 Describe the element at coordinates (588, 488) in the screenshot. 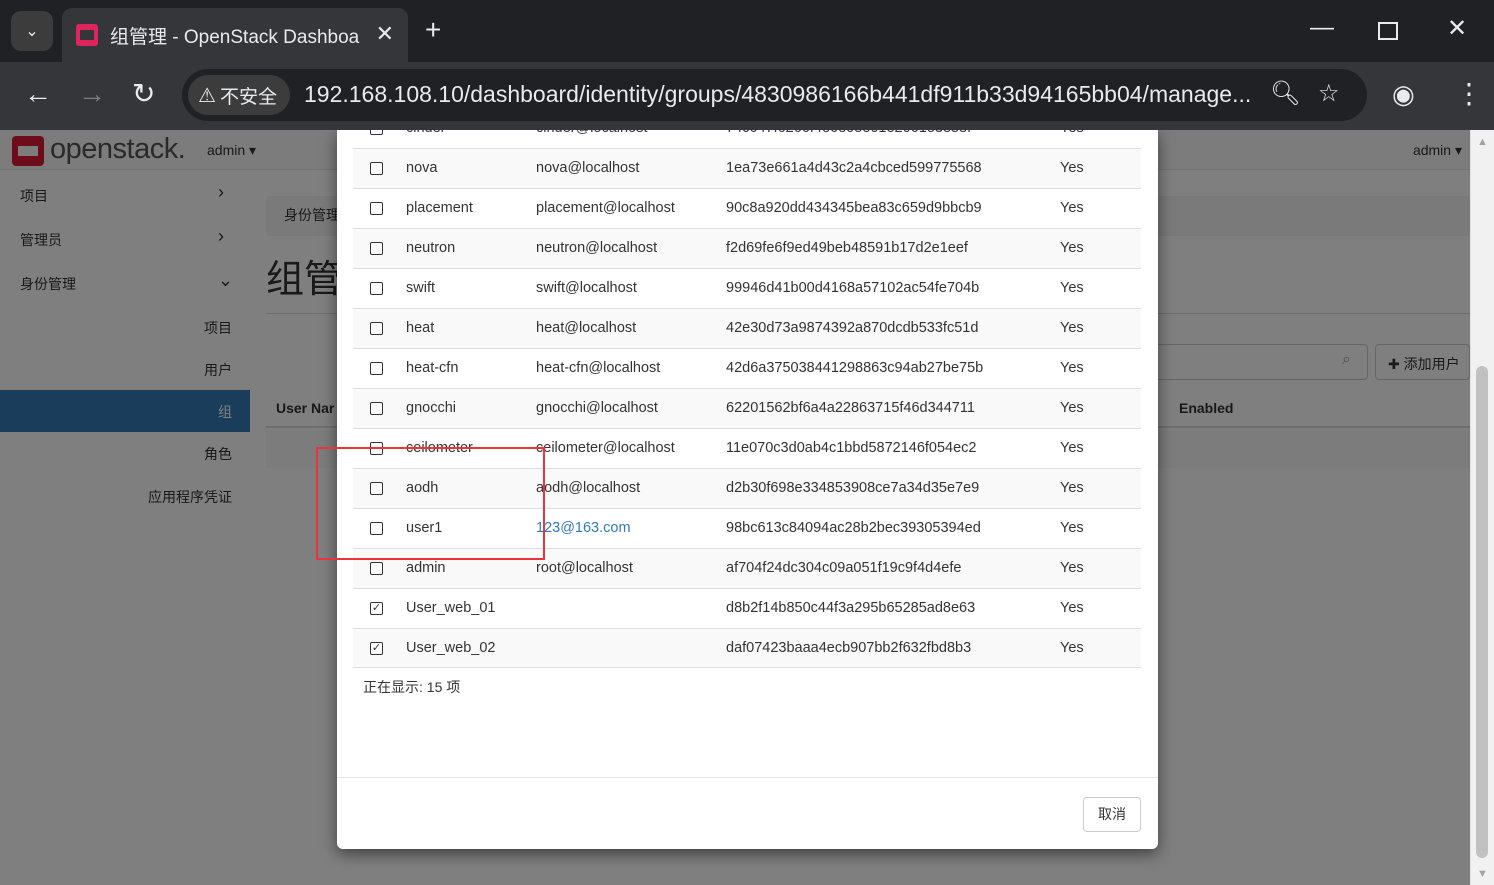

I see `cell-email: aodh@localhost` at that location.